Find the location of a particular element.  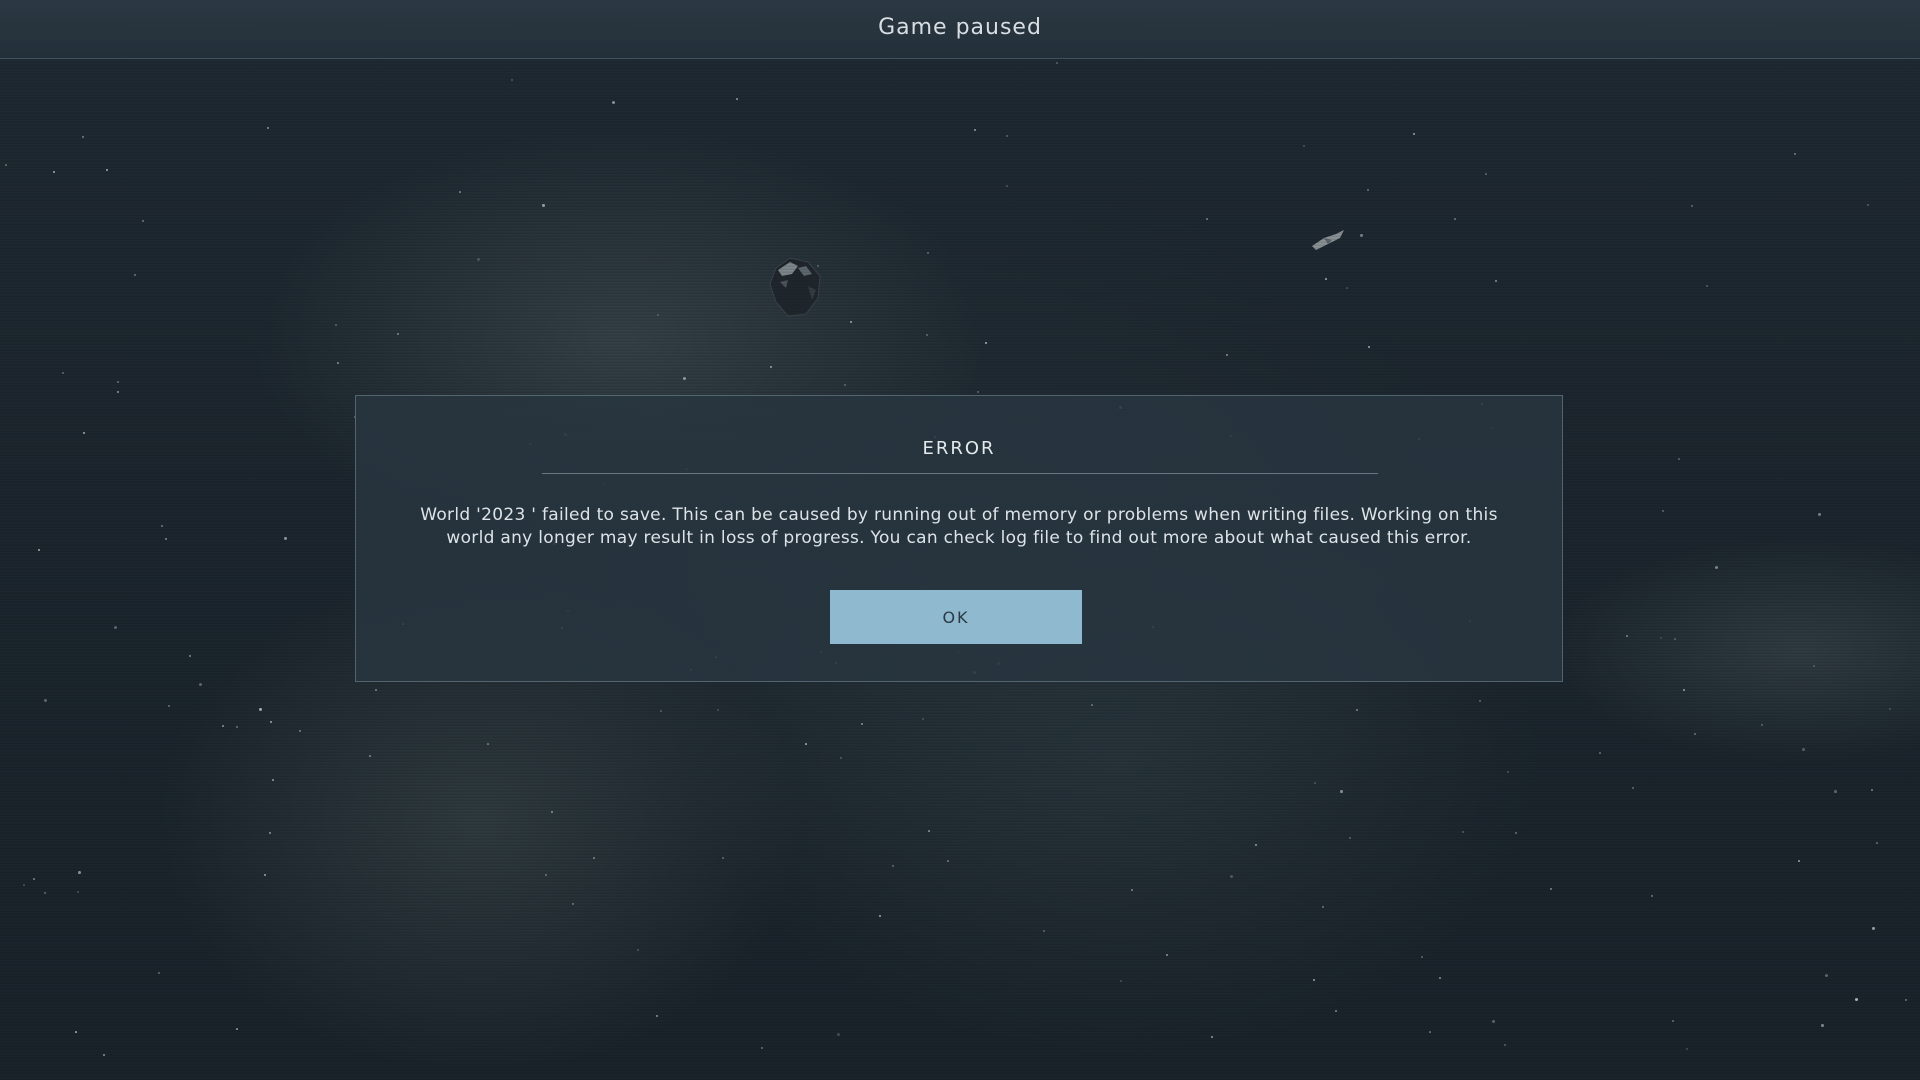

dialog-title: ERROR is located at coordinates (959, 448).